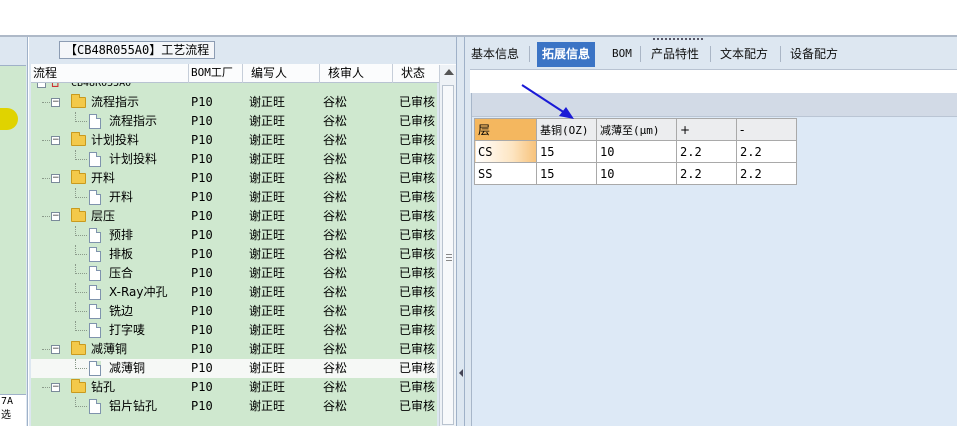 This screenshot has height=426, width=957. Describe the element at coordinates (495, 54) in the screenshot. I see `tab-basic-info: 基本信息` at that location.